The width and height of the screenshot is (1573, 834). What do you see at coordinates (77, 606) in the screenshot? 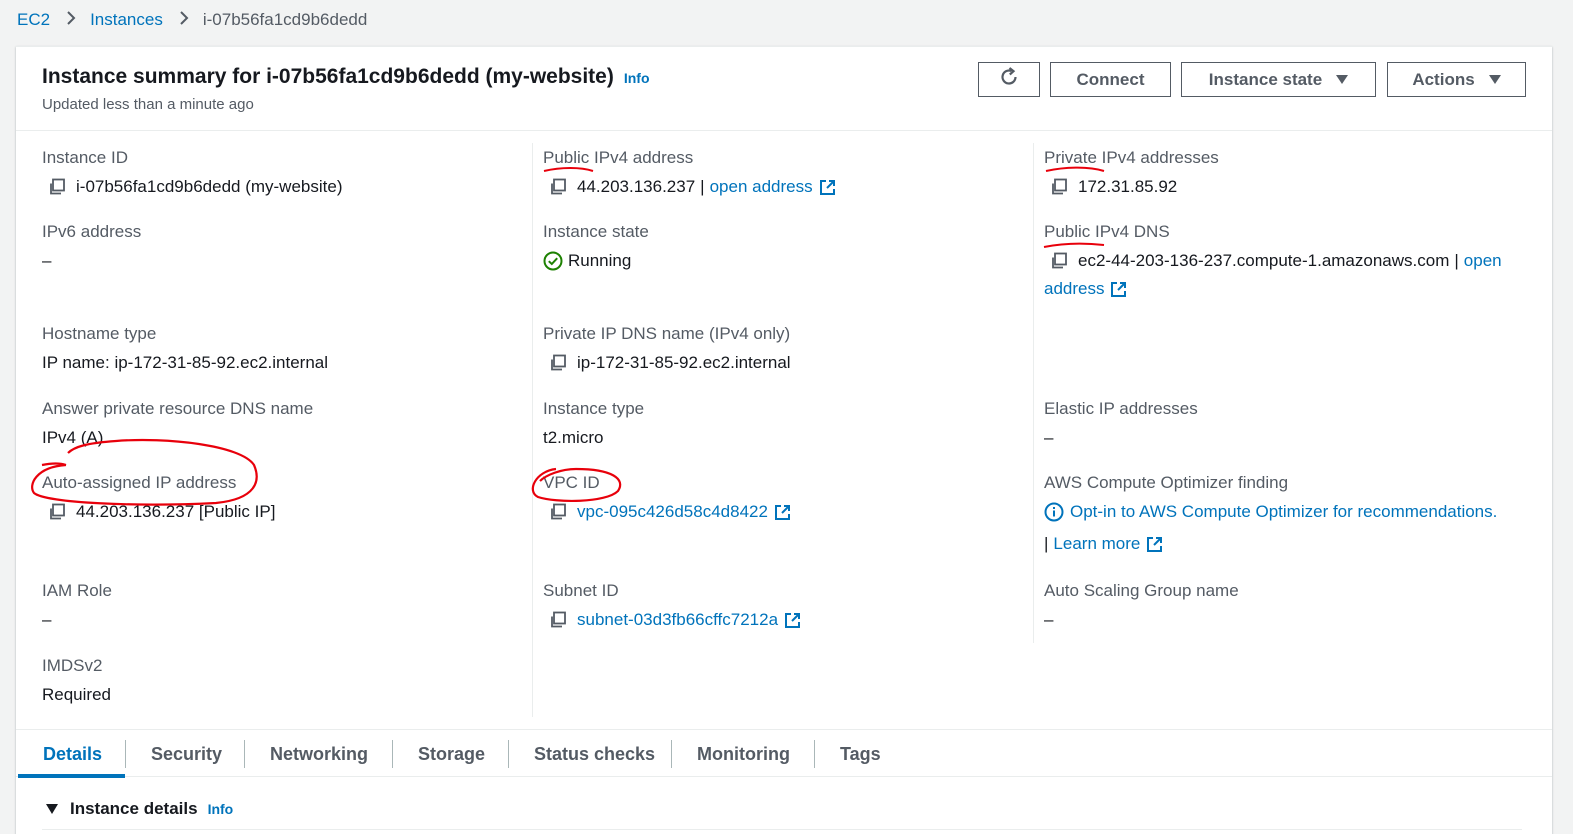
I see `field-iam-role: IAM Role –` at bounding box center [77, 606].